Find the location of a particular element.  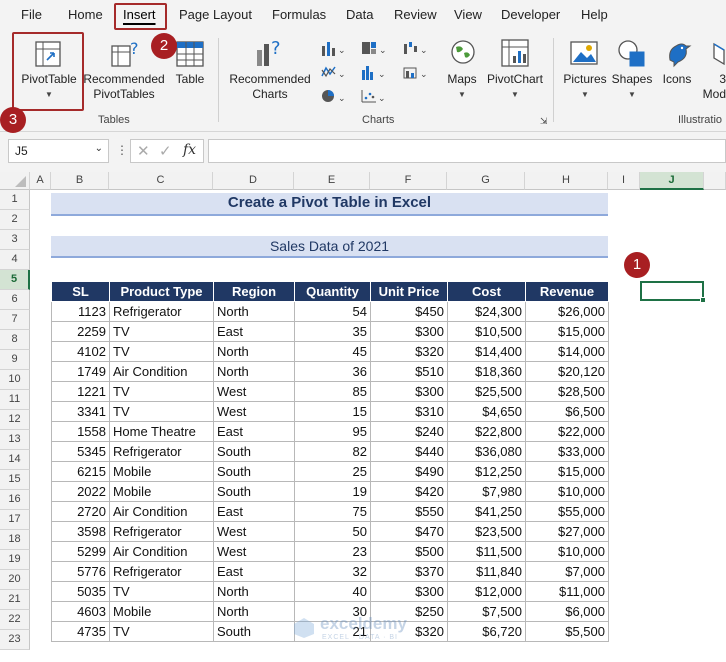

header-product-type: Product Type is located at coordinates (161, 291).